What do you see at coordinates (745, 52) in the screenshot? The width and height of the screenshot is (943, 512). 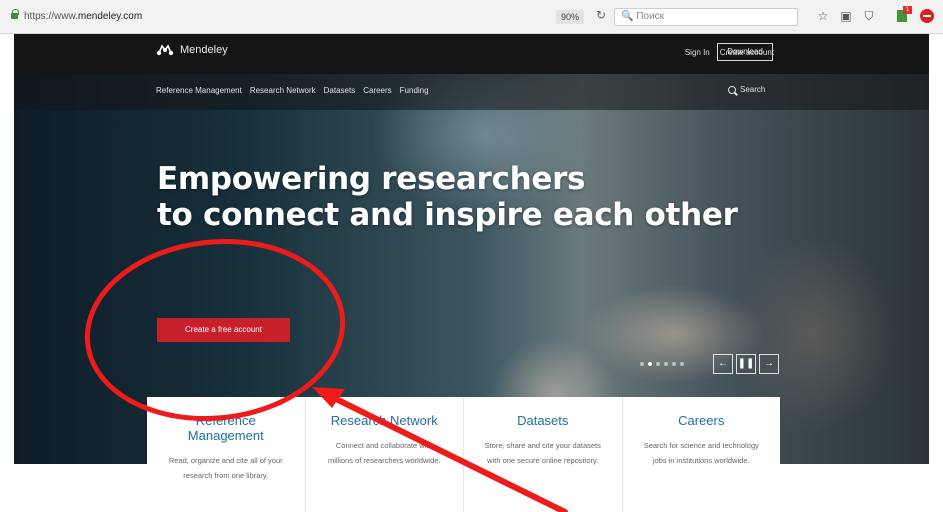 I see `download-button: Download` at bounding box center [745, 52].